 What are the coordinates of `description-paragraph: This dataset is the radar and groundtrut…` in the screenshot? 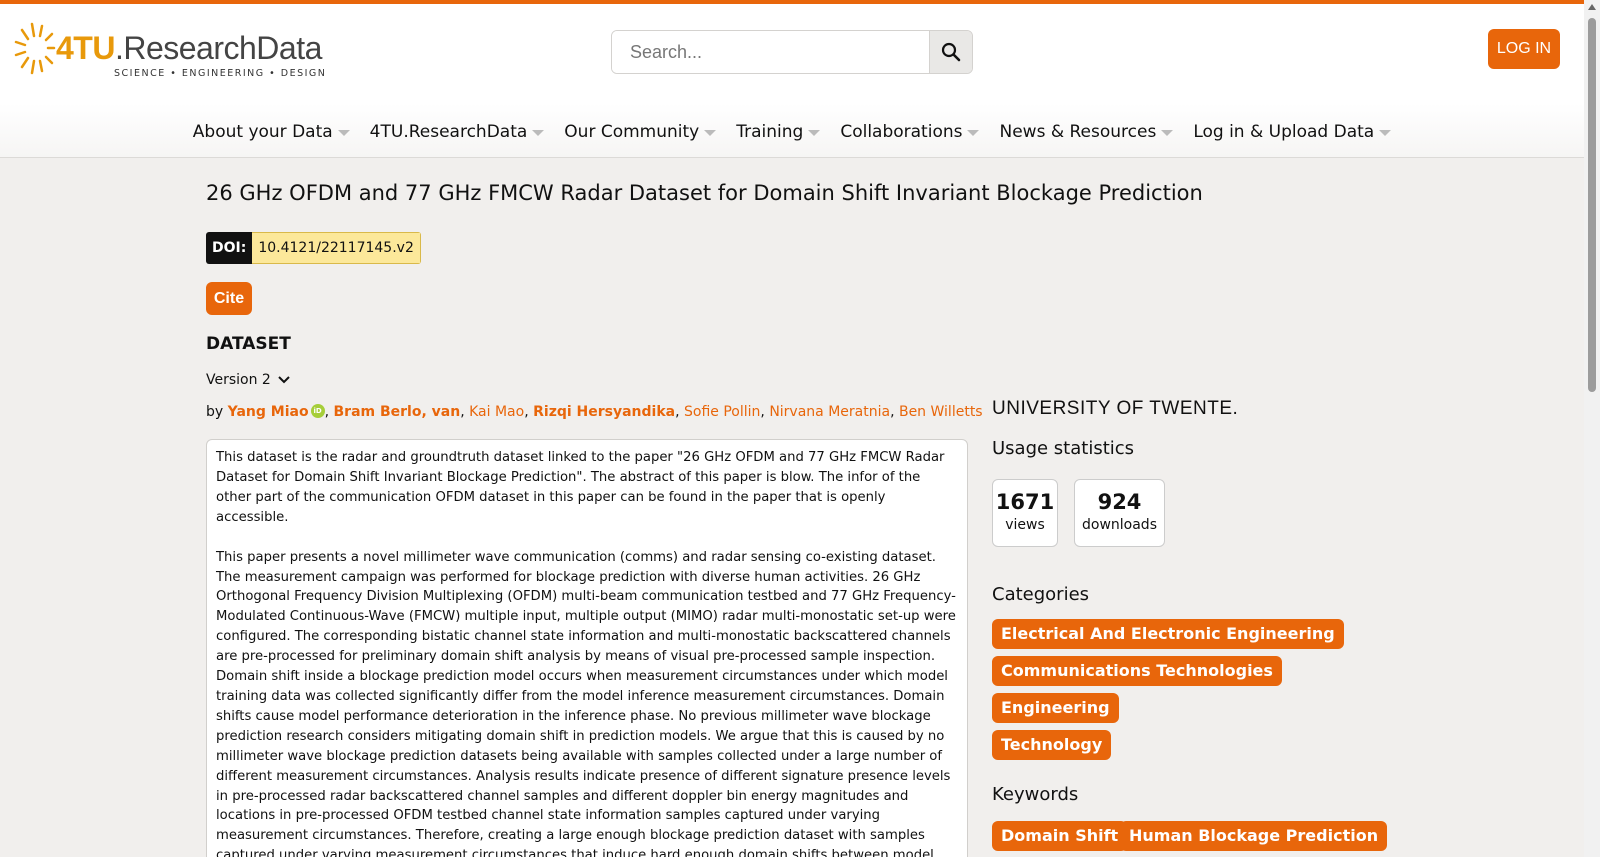 It's located at (580, 487).